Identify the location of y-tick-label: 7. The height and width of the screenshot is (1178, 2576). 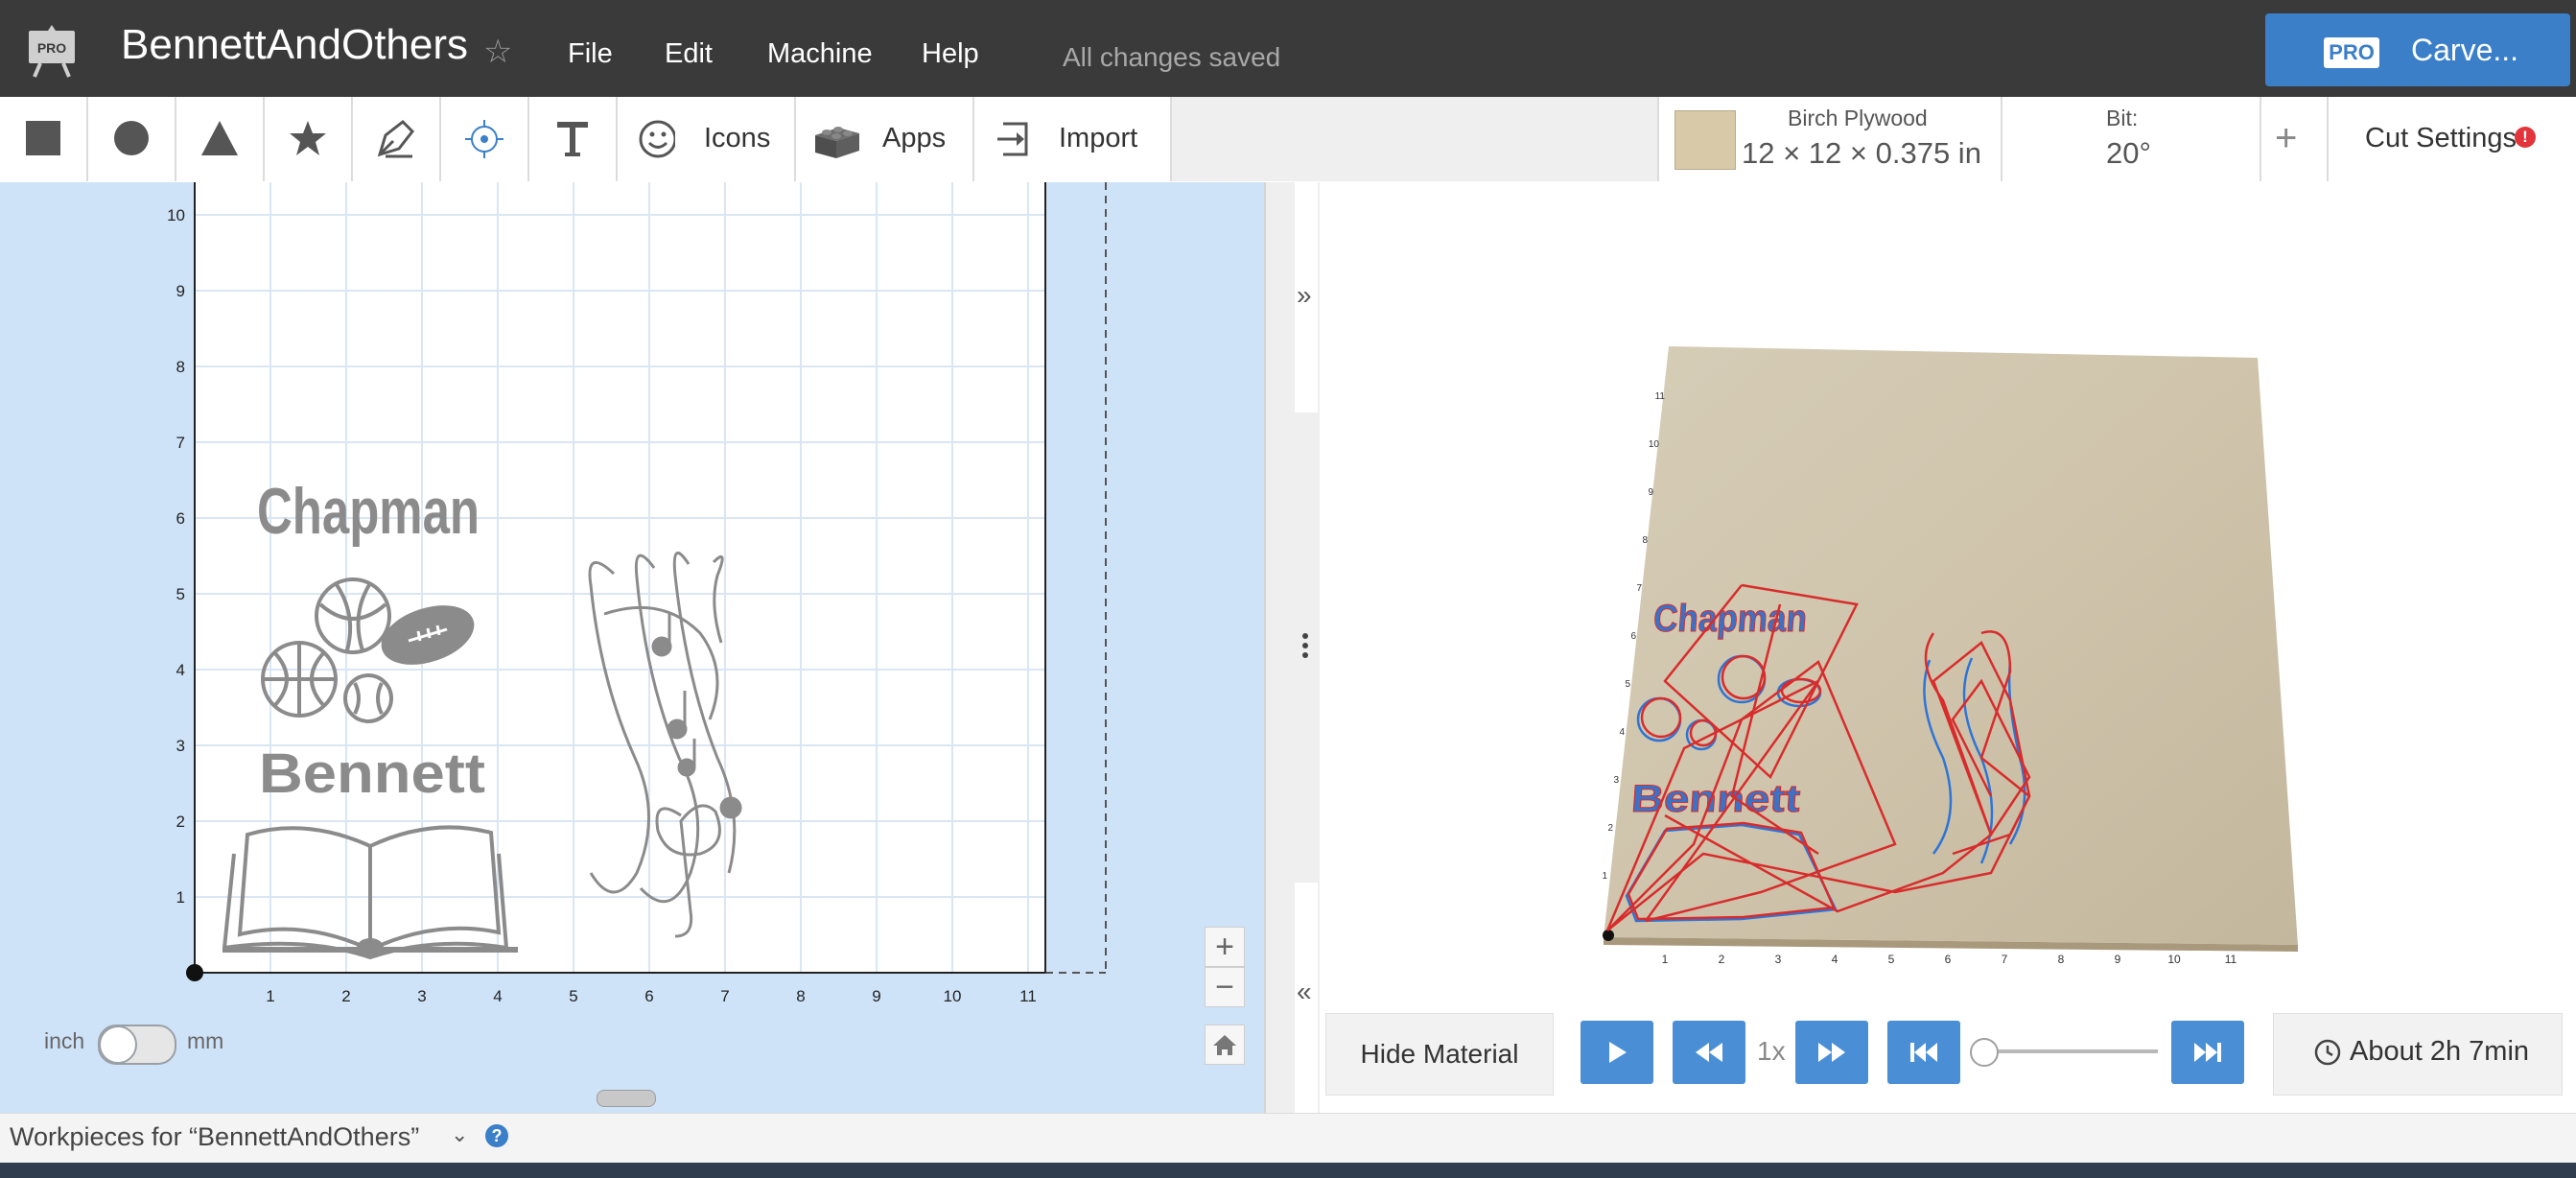
(180, 443).